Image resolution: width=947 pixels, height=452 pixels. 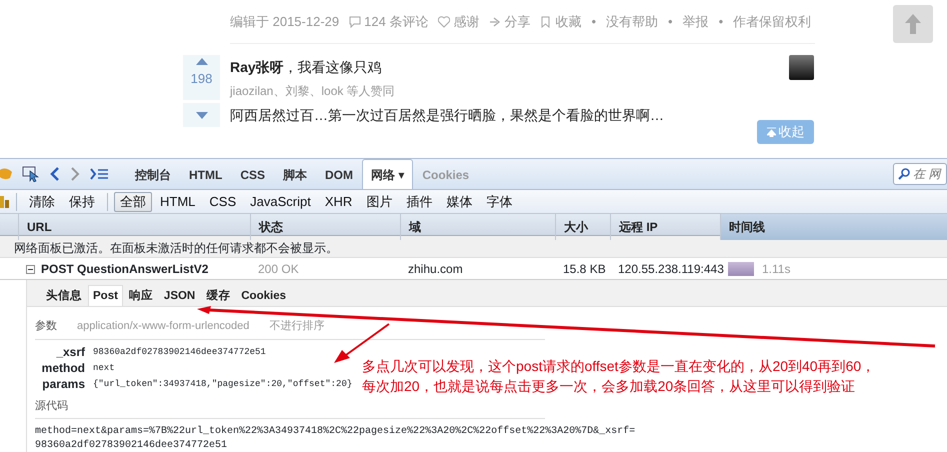 What do you see at coordinates (355, 22) in the screenshot?
I see `comment-icon` at bounding box center [355, 22].